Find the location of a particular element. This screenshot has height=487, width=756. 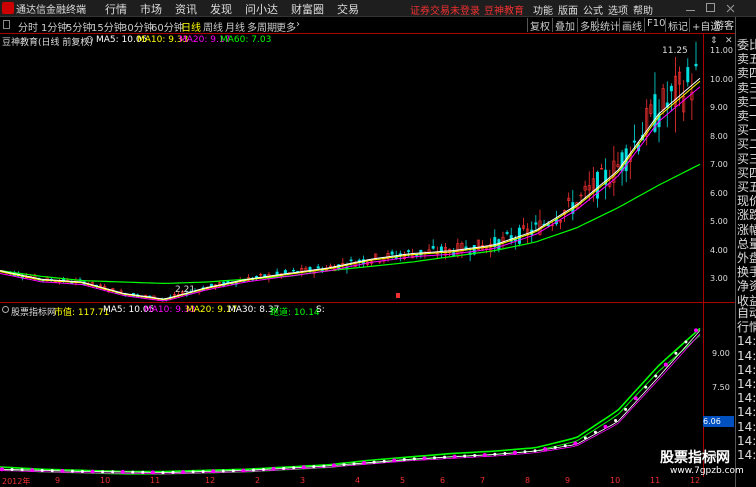

date-axis-label: 5 is located at coordinates (403, 480).